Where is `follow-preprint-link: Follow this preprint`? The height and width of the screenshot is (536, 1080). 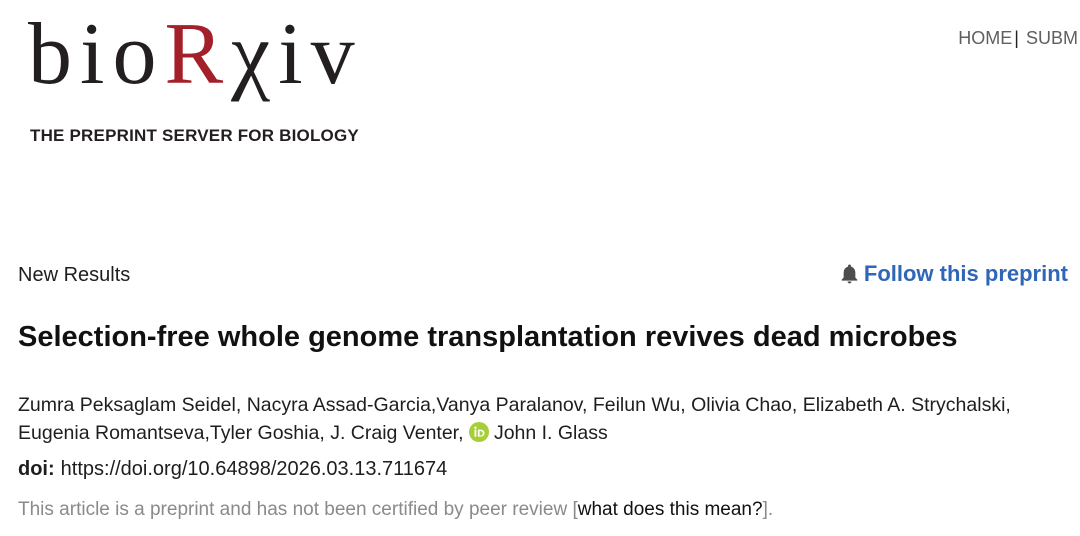
follow-preprint-link: Follow this preprint is located at coordinates (954, 274).